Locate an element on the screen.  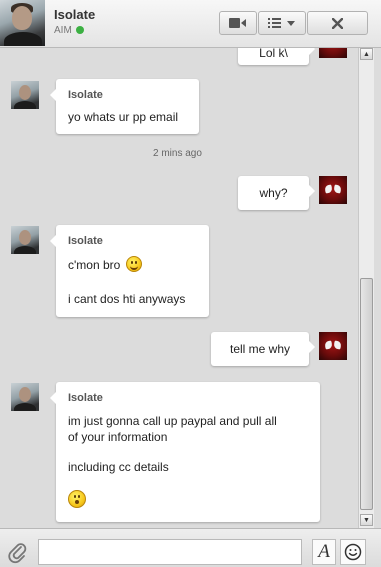
text-format-button: A is located at coordinates (324, 552).